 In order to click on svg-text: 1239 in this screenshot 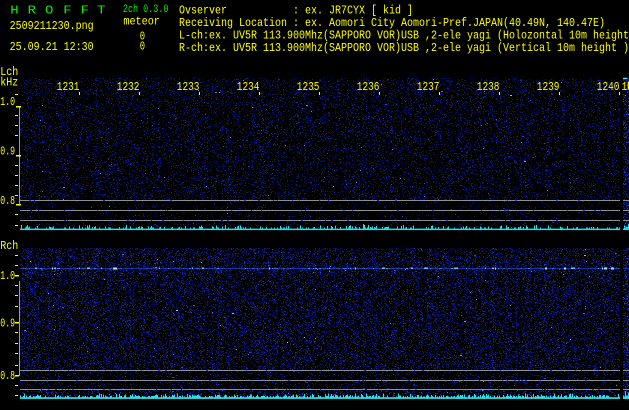, I will do `click(548, 87)`.